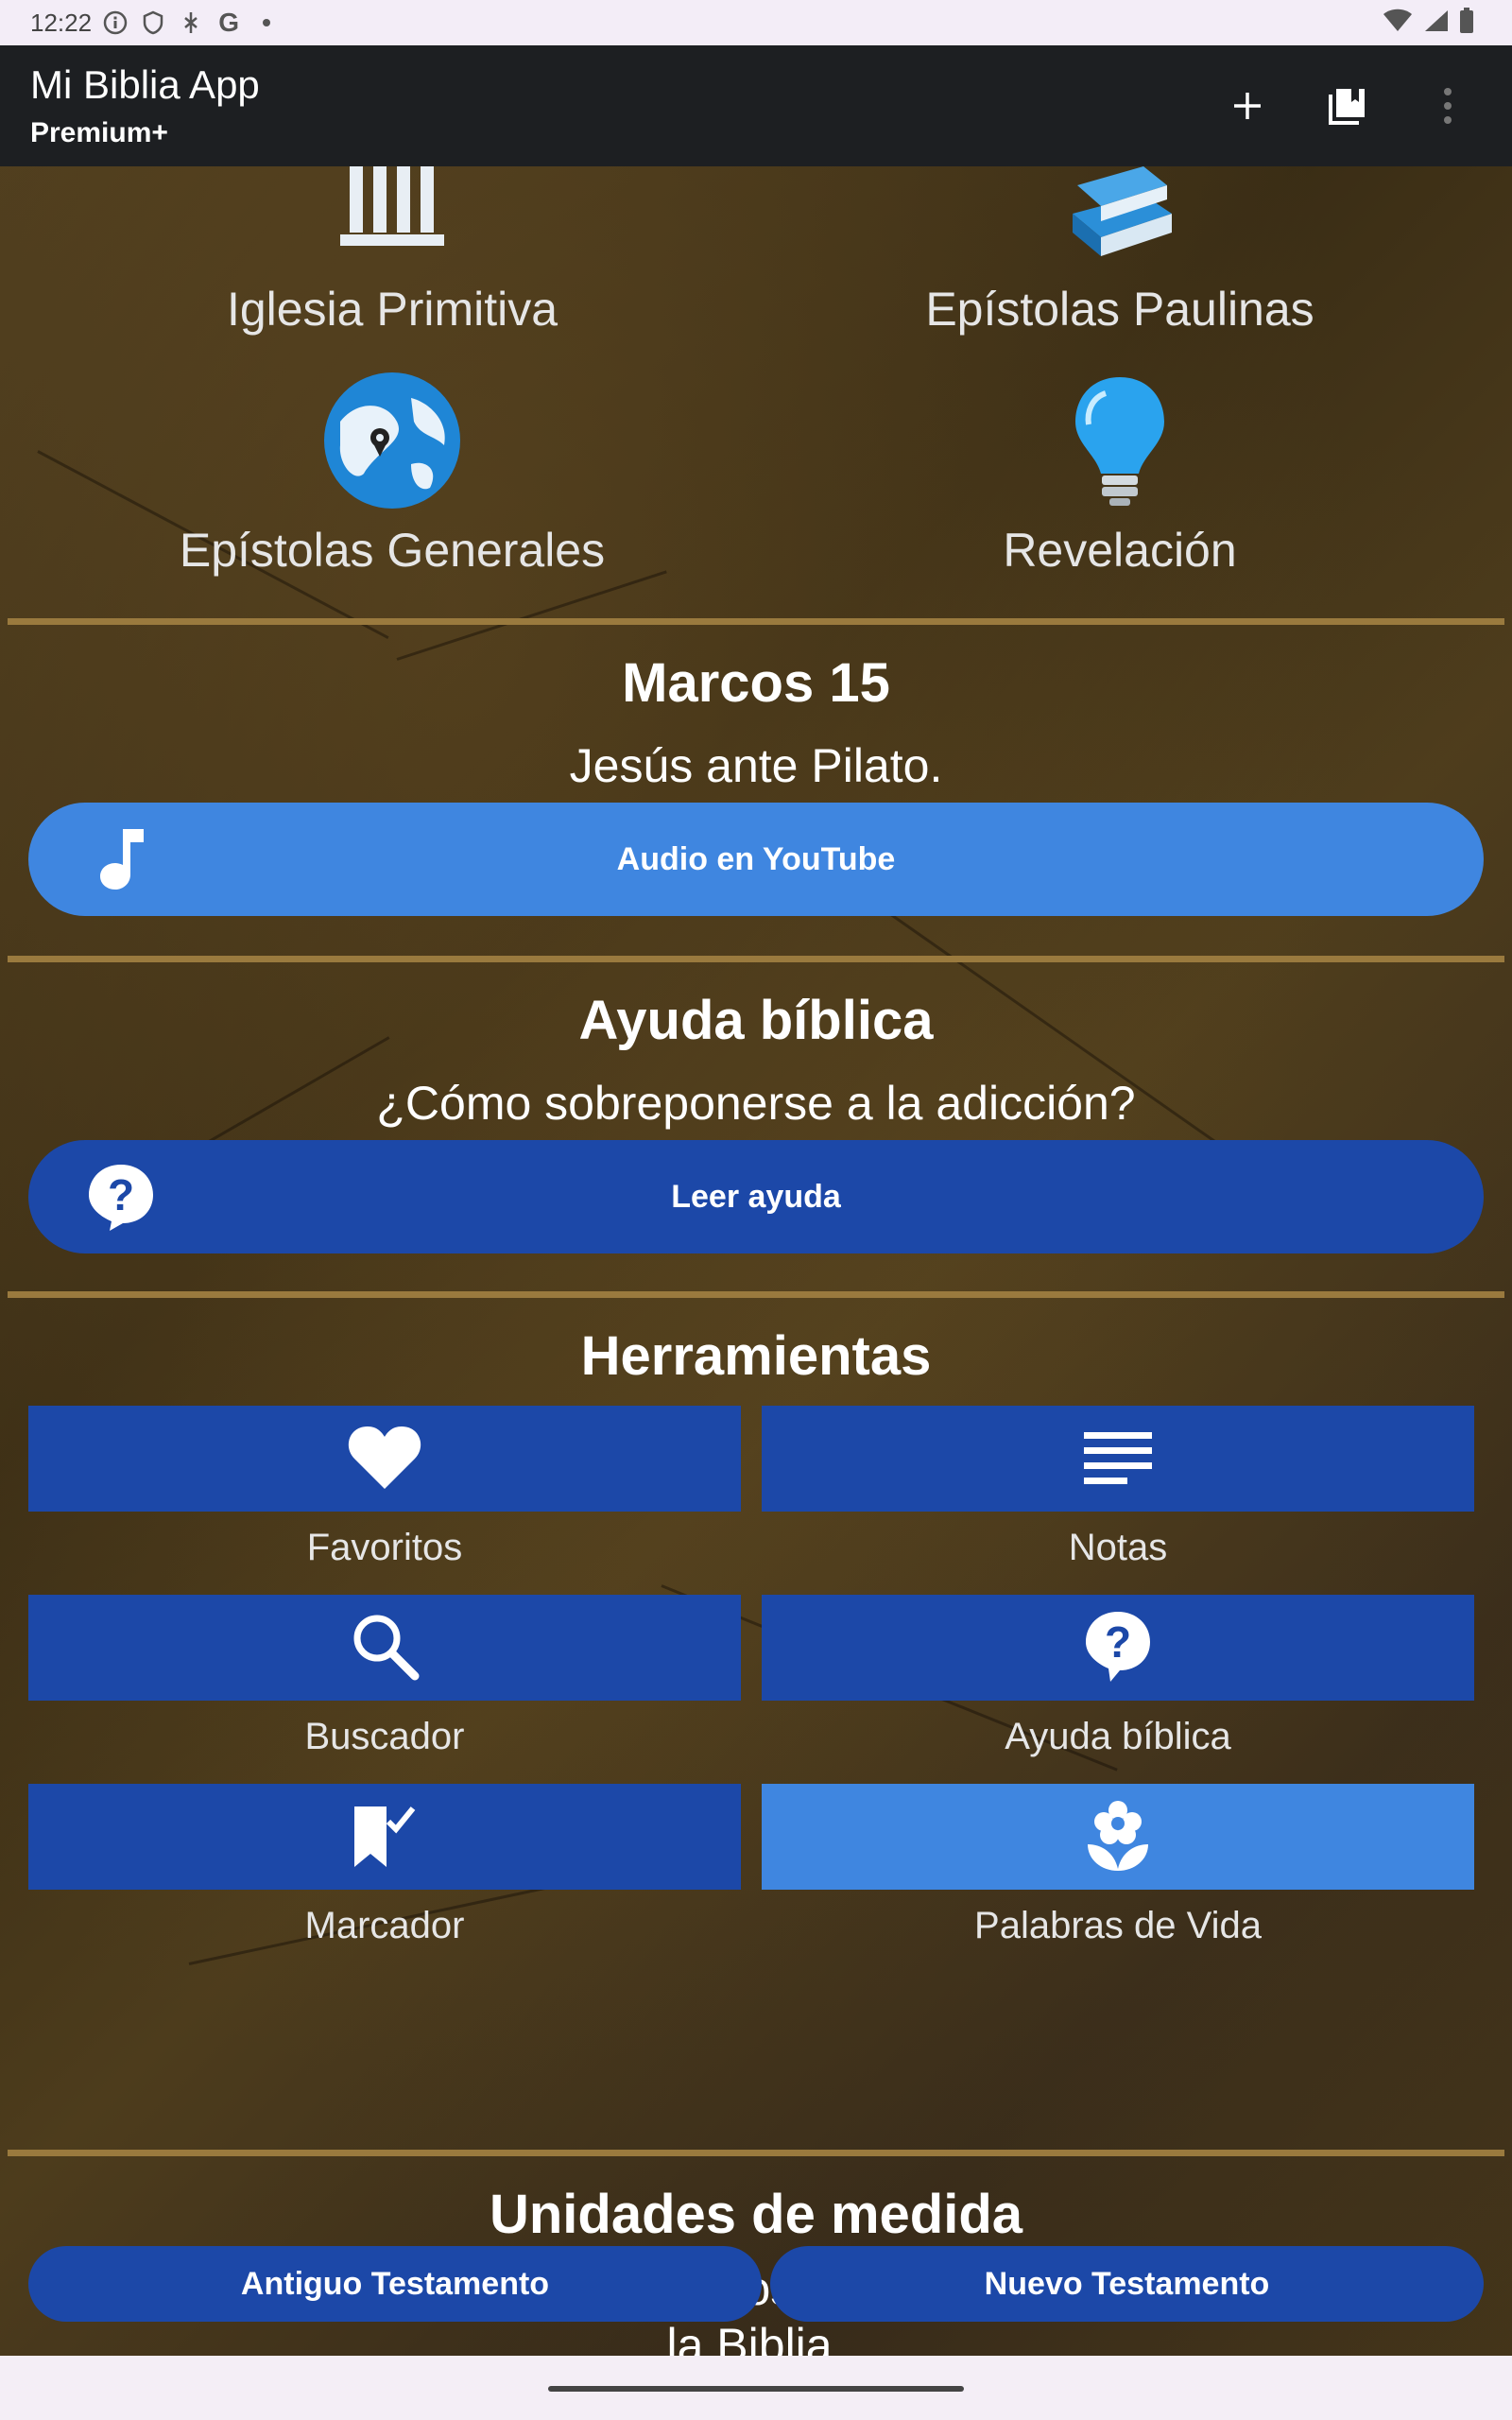  What do you see at coordinates (1466, 24) in the screenshot?
I see `battery-icon` at bounding box center [1466, 24].